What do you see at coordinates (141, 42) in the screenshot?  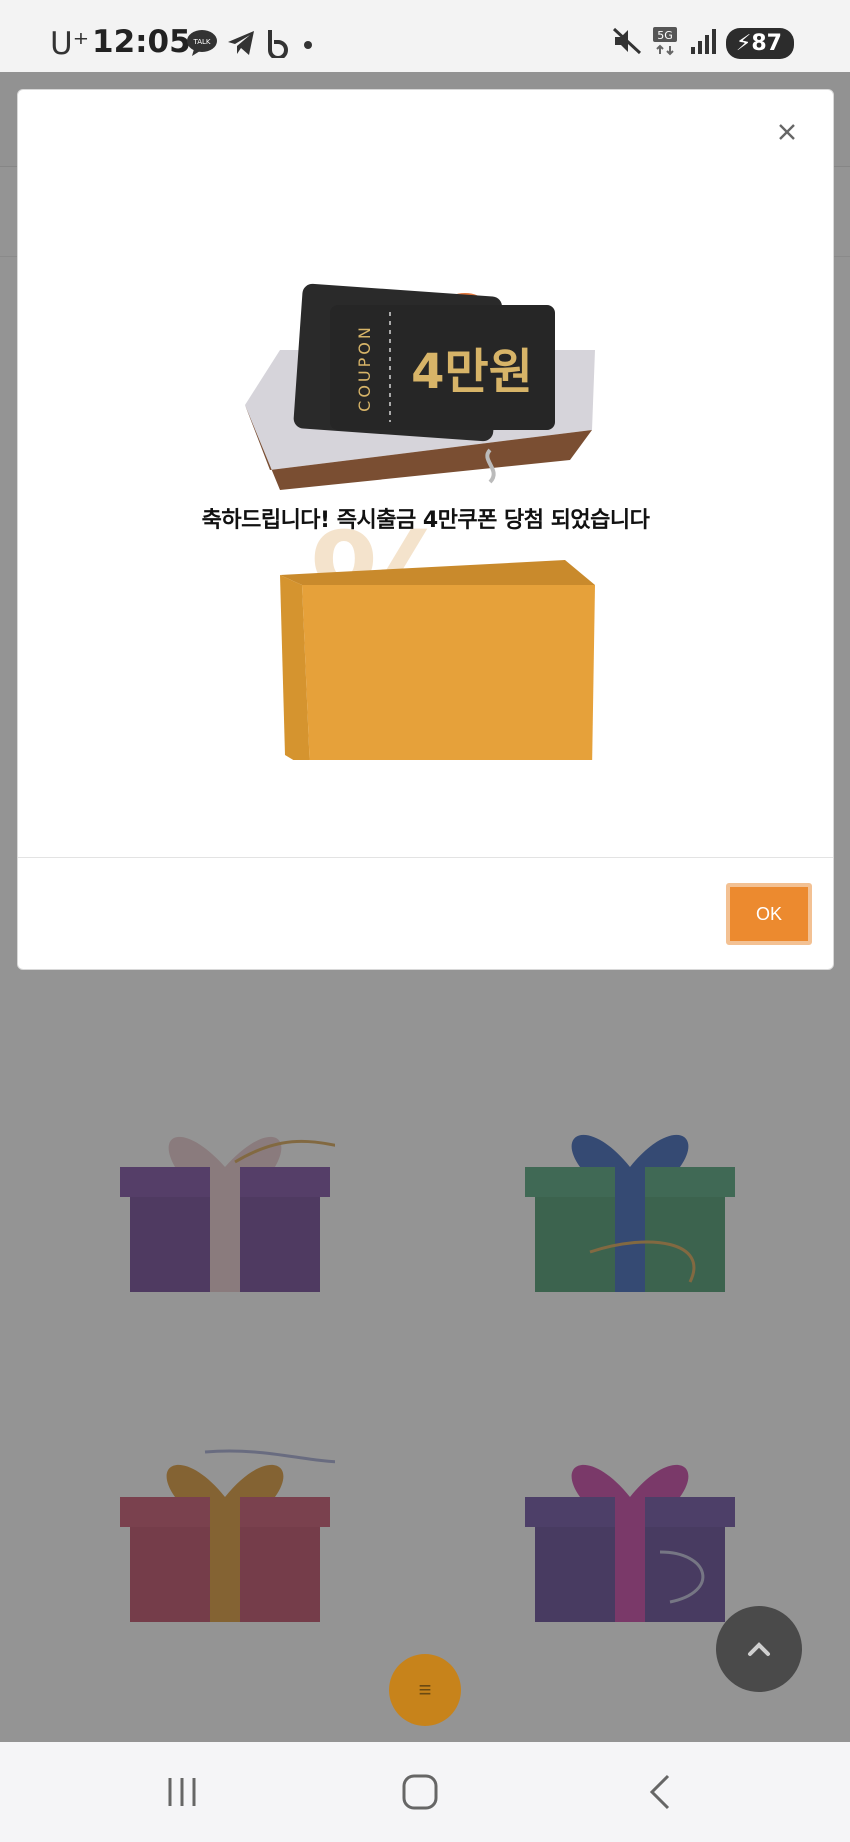 I see `clock: 12:05` at bounding box center [141, 42].